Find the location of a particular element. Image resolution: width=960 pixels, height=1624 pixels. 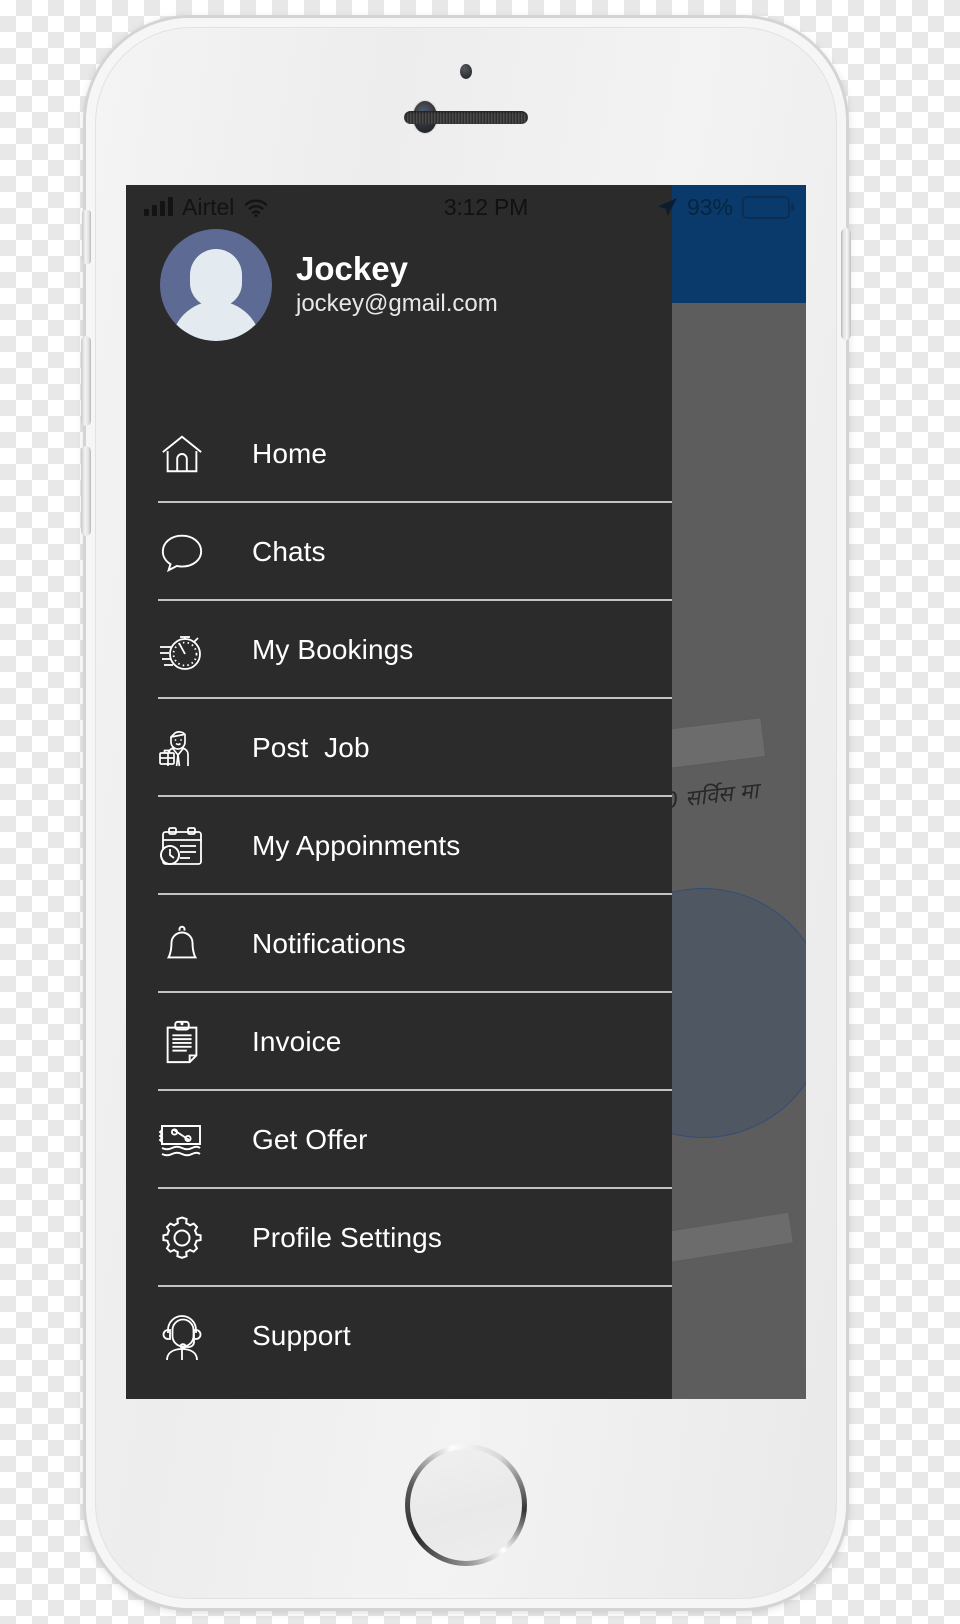

gear-icon is located at coordinates (182, 1238).